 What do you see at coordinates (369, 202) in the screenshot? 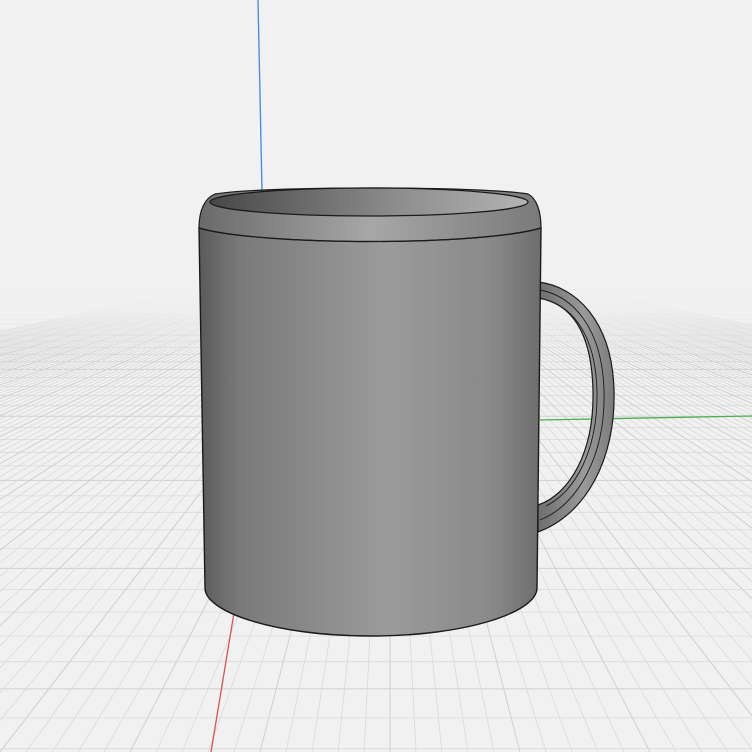
I see `mug-opening` at bounding box center [369, 202].